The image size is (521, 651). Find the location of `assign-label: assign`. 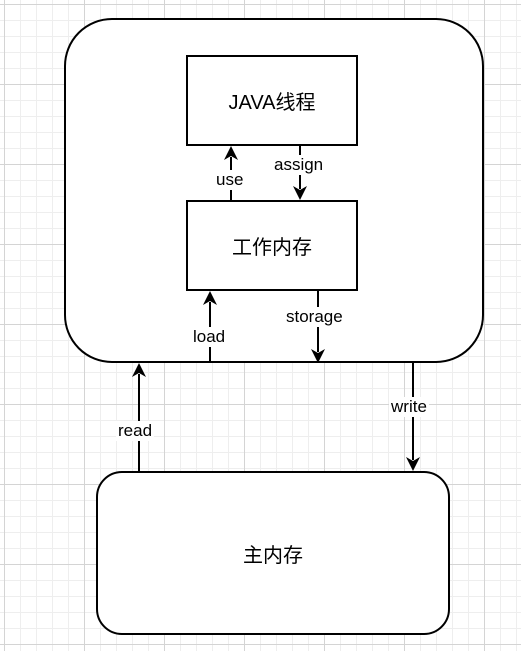

assign-label: assign is located at coordinates (299, 165).